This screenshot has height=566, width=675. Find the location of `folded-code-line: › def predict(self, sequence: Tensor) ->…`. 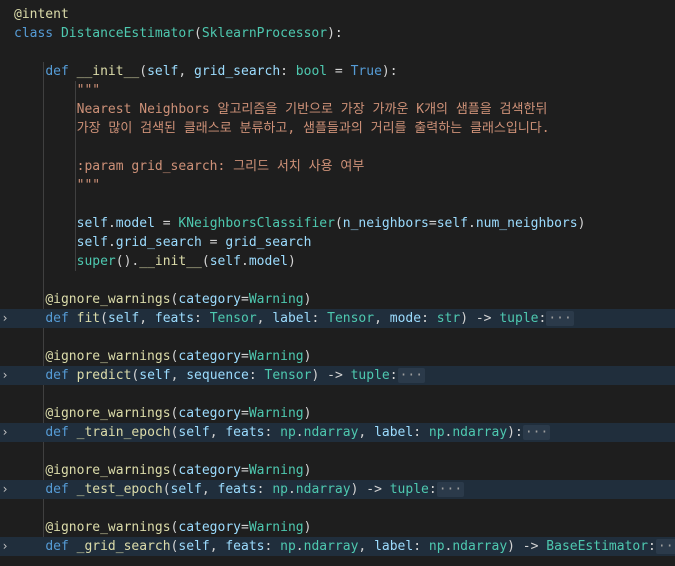

folded-code-line: › def predict(self, sequence: Tensor) ->… is located at coordinates (337, 375).